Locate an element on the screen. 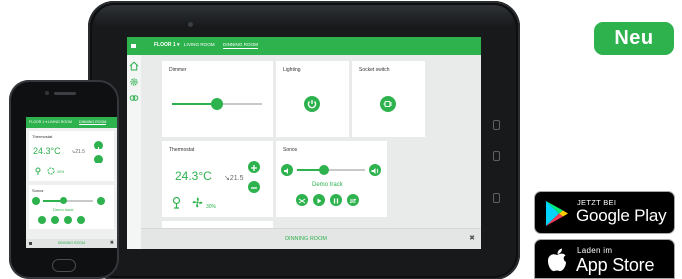  play-icon is located at coordinates (319, 201).